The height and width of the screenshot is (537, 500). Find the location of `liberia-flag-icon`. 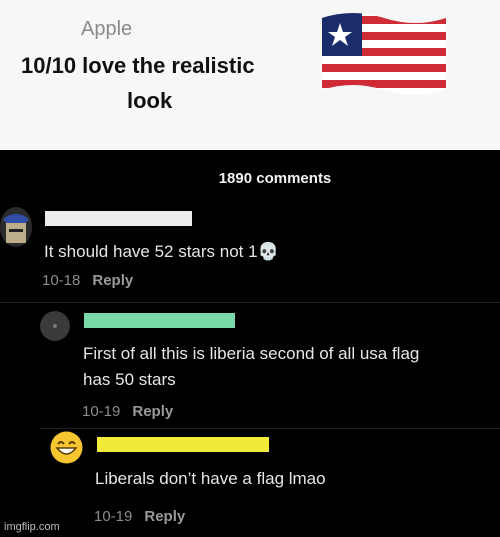

liberia-flag-icon is located at coordinates (384, 54).